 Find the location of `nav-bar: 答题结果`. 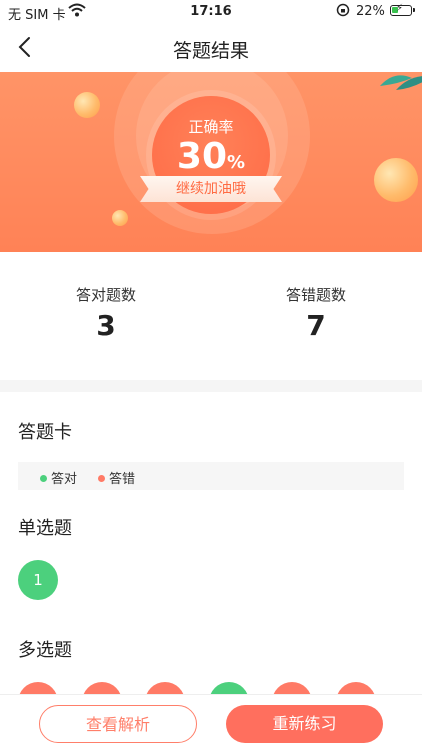

nav-bar: 答题结果 is located at coordinates (211, 48).